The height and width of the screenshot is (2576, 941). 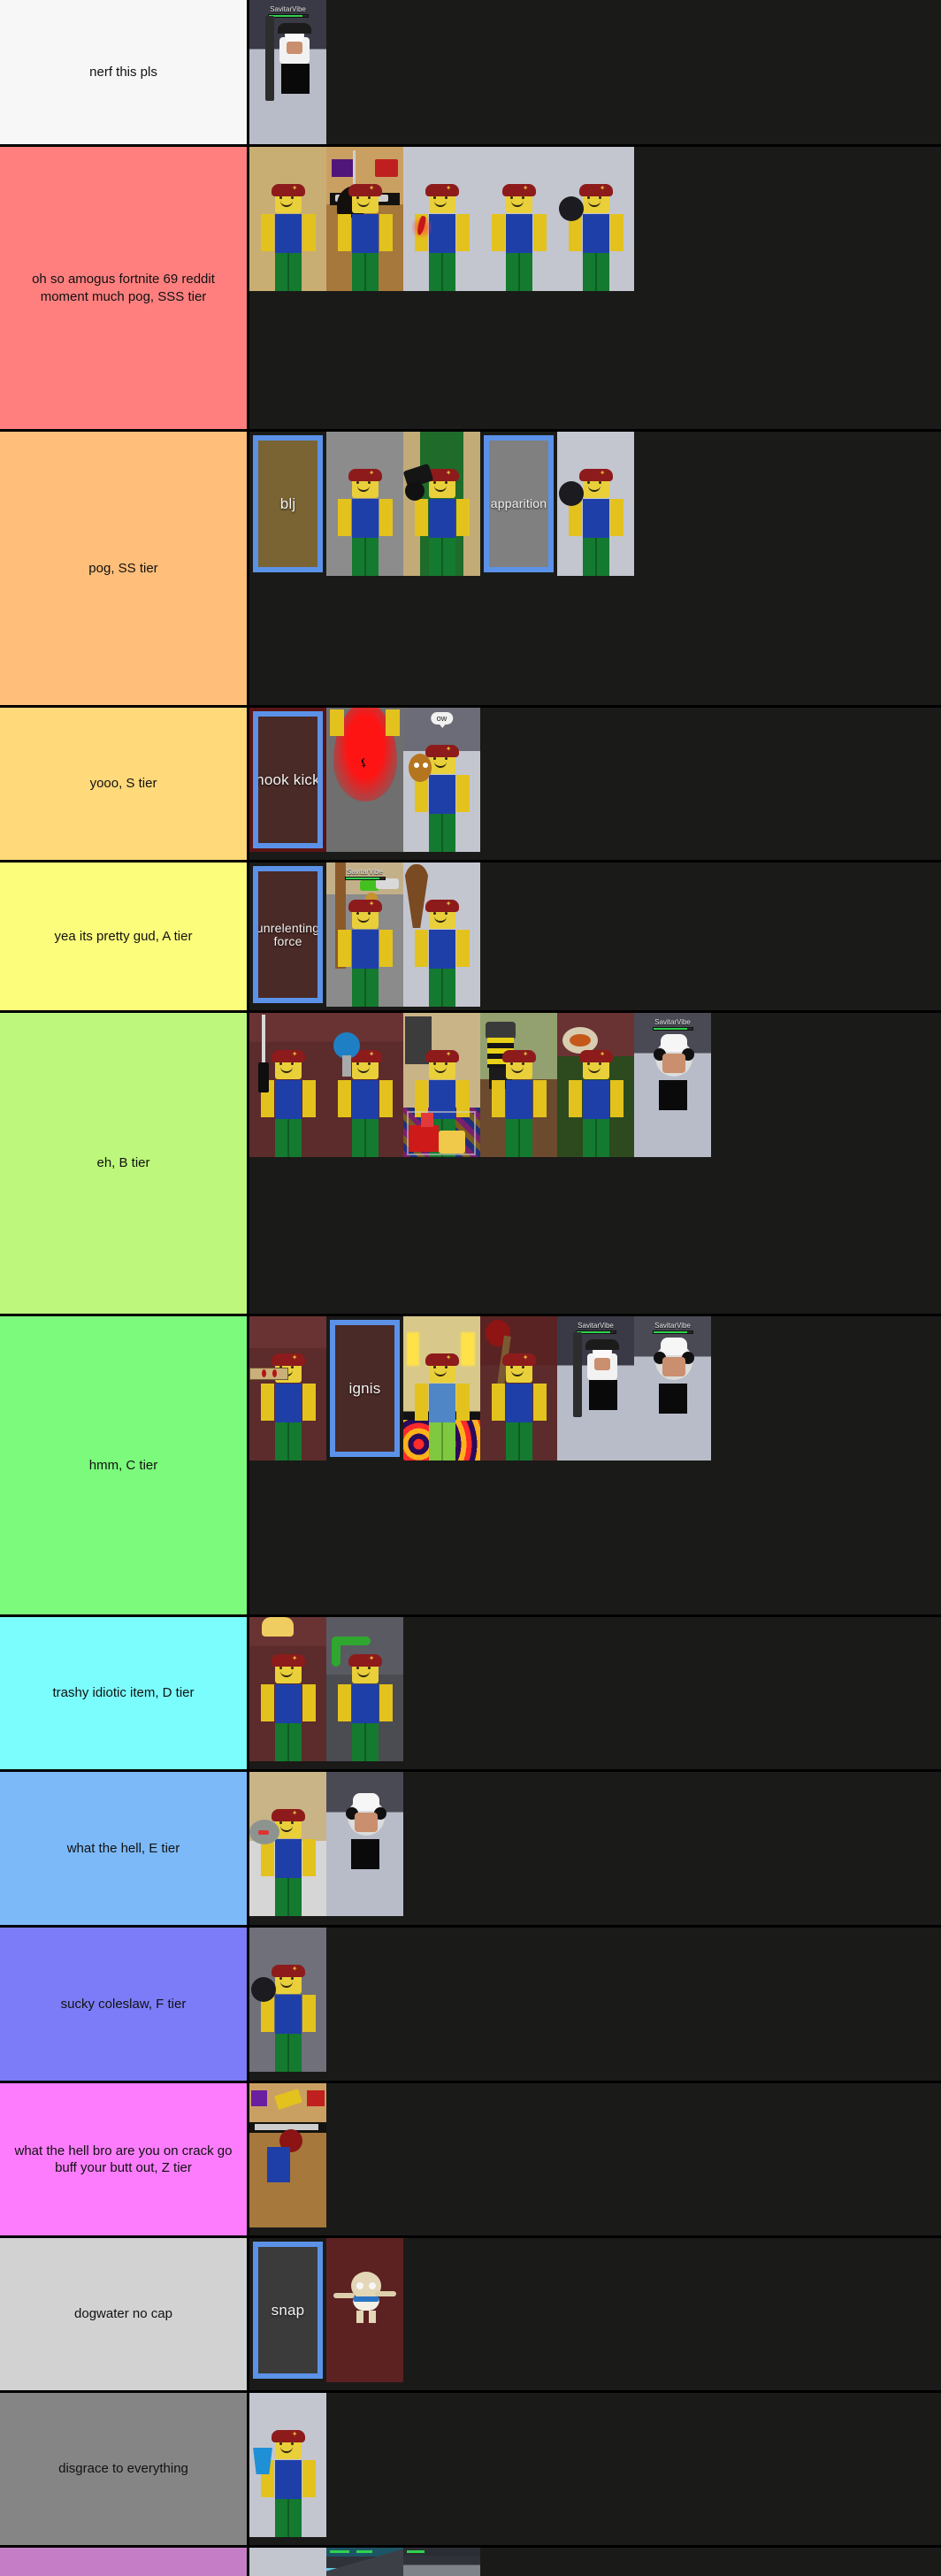 What do you see at coordinates (595, 936) in the screenshot?
I see `tier-items: unrelenting force SavitarVibe` at bounding box center [595, 936].